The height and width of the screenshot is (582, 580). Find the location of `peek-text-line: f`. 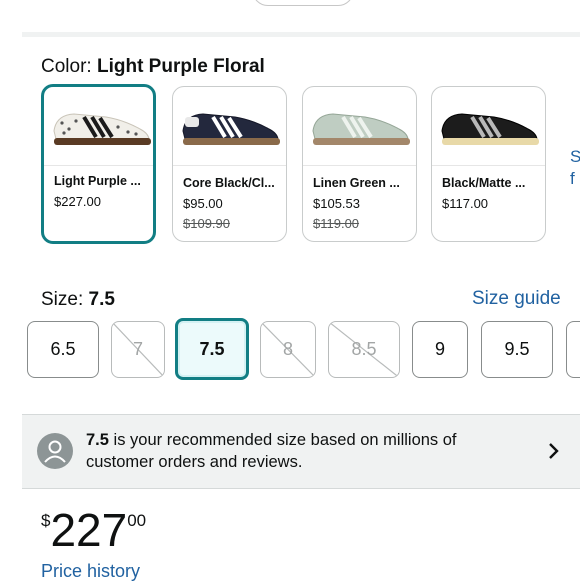

peek-text-line: f is located at coordinates (572, 178).